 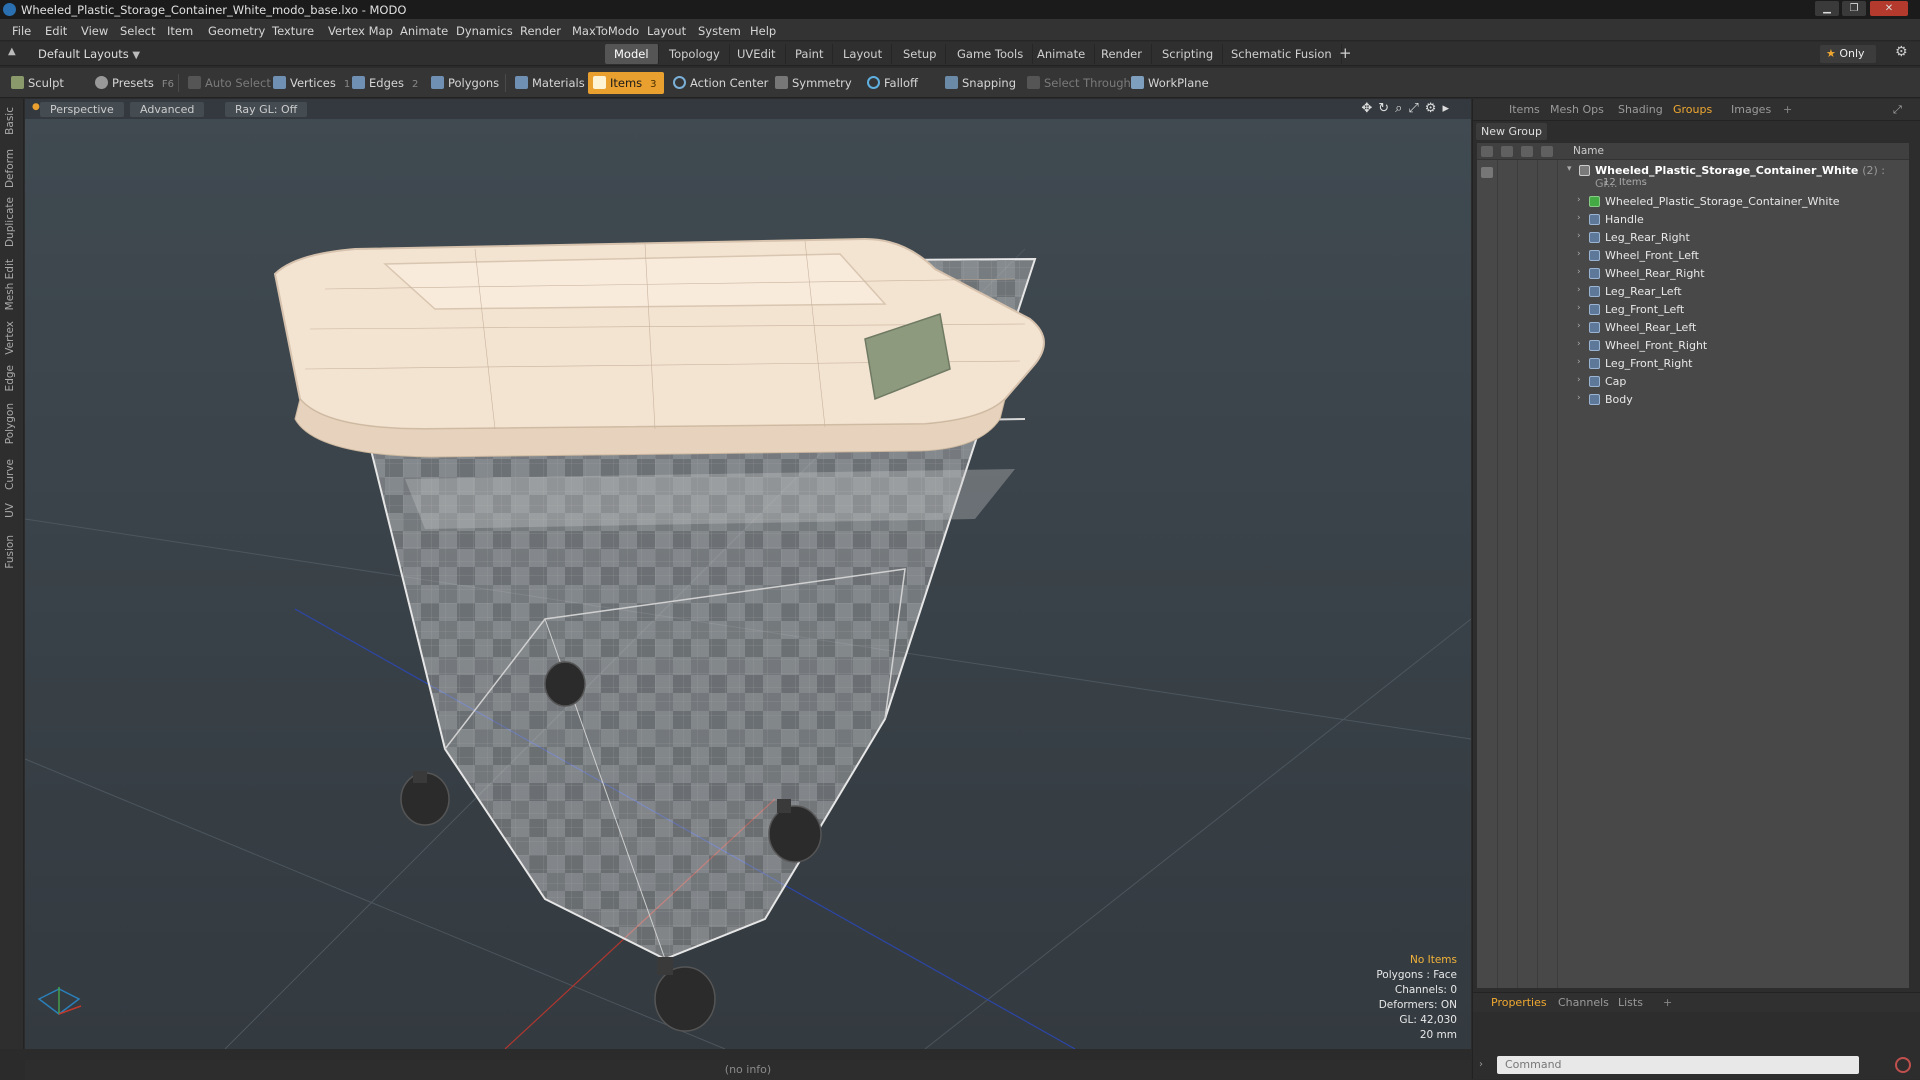 I want to click on menu-vertex-map: Vertex Map, so click(x=360, y=31).